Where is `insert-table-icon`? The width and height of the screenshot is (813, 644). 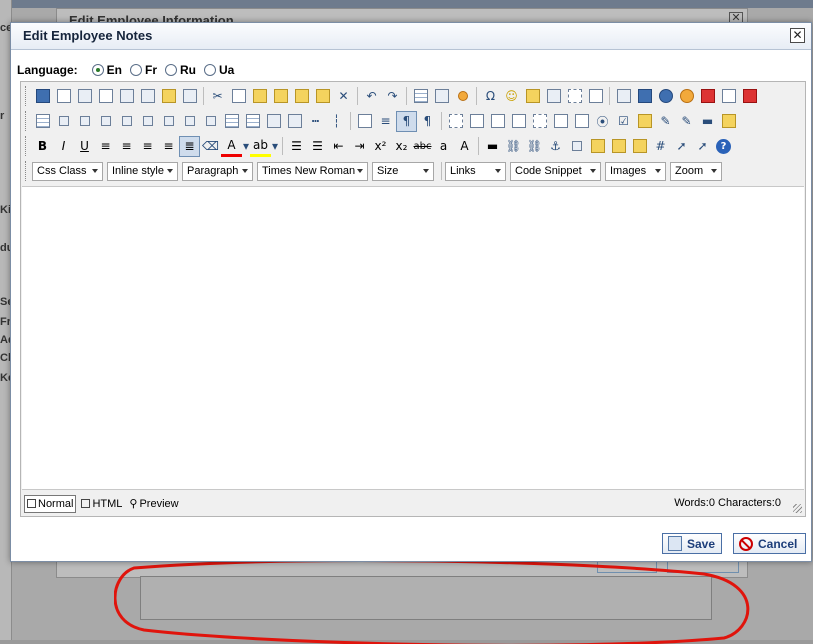 insert-table-icon is located at coordinates (42, 121).